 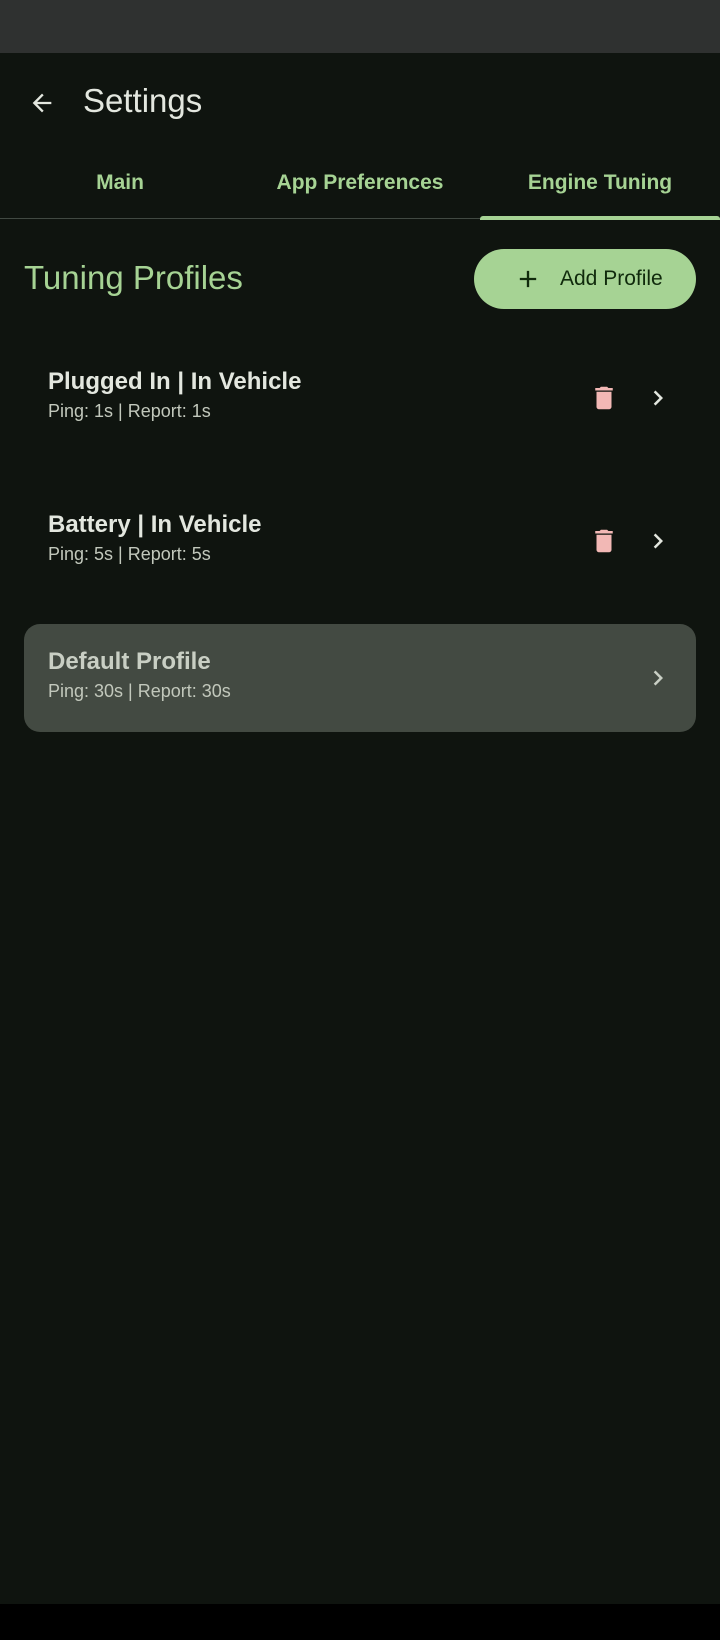 I want to click on tab-bar: Main App Preferences Engine Tuning, so click(x=360, y=183).